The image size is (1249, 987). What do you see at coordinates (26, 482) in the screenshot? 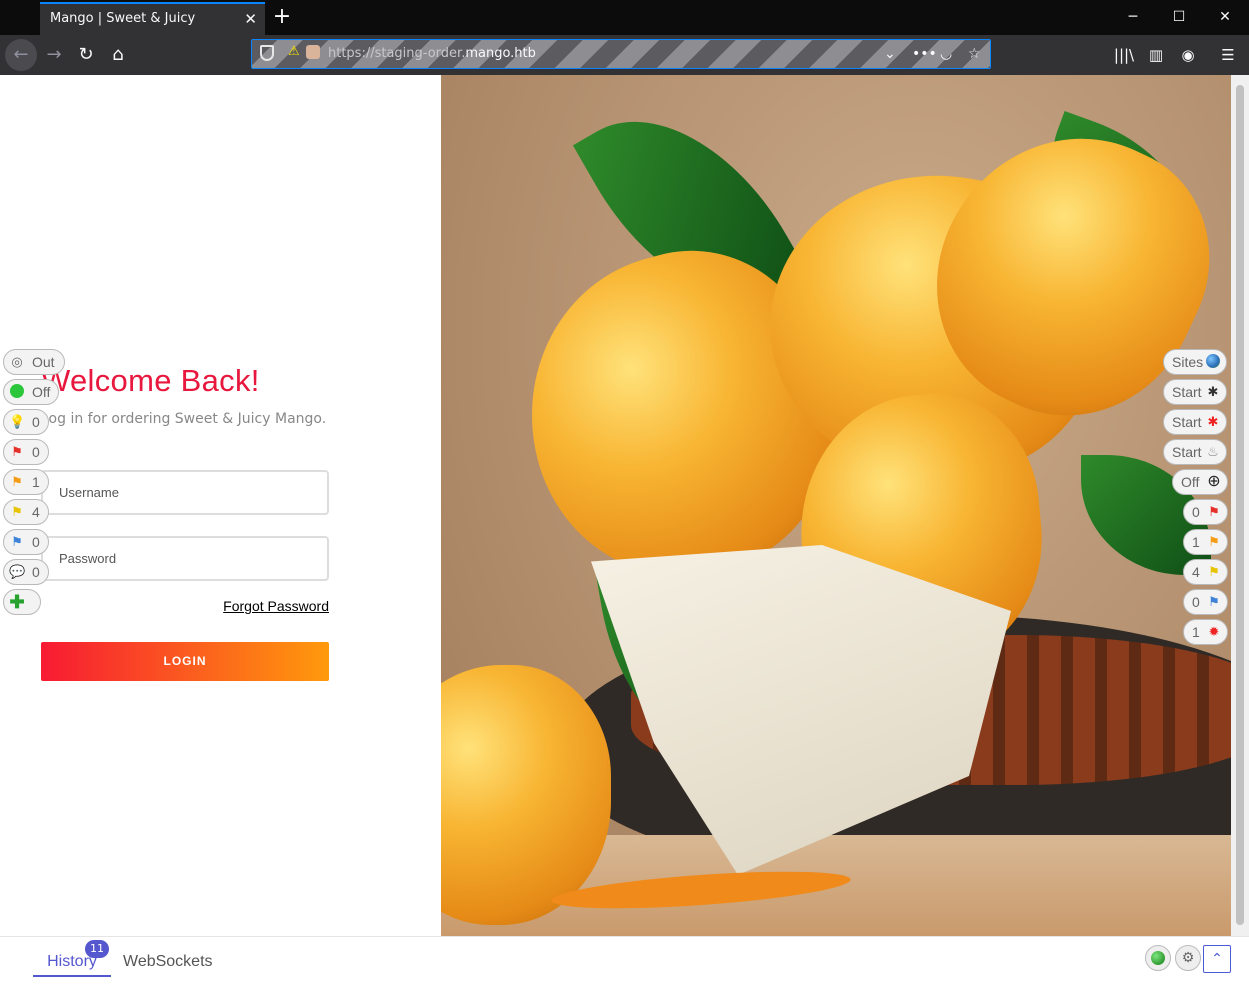
I see `hud-medium-alerts: ⚑ 1` at bounding box center [26, 482].